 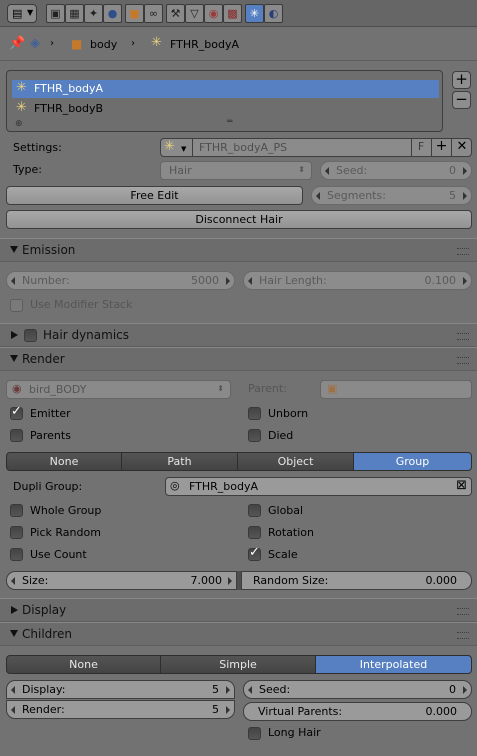 I want to click on children-display-field: Display: 5, so click(x=120, y=689).